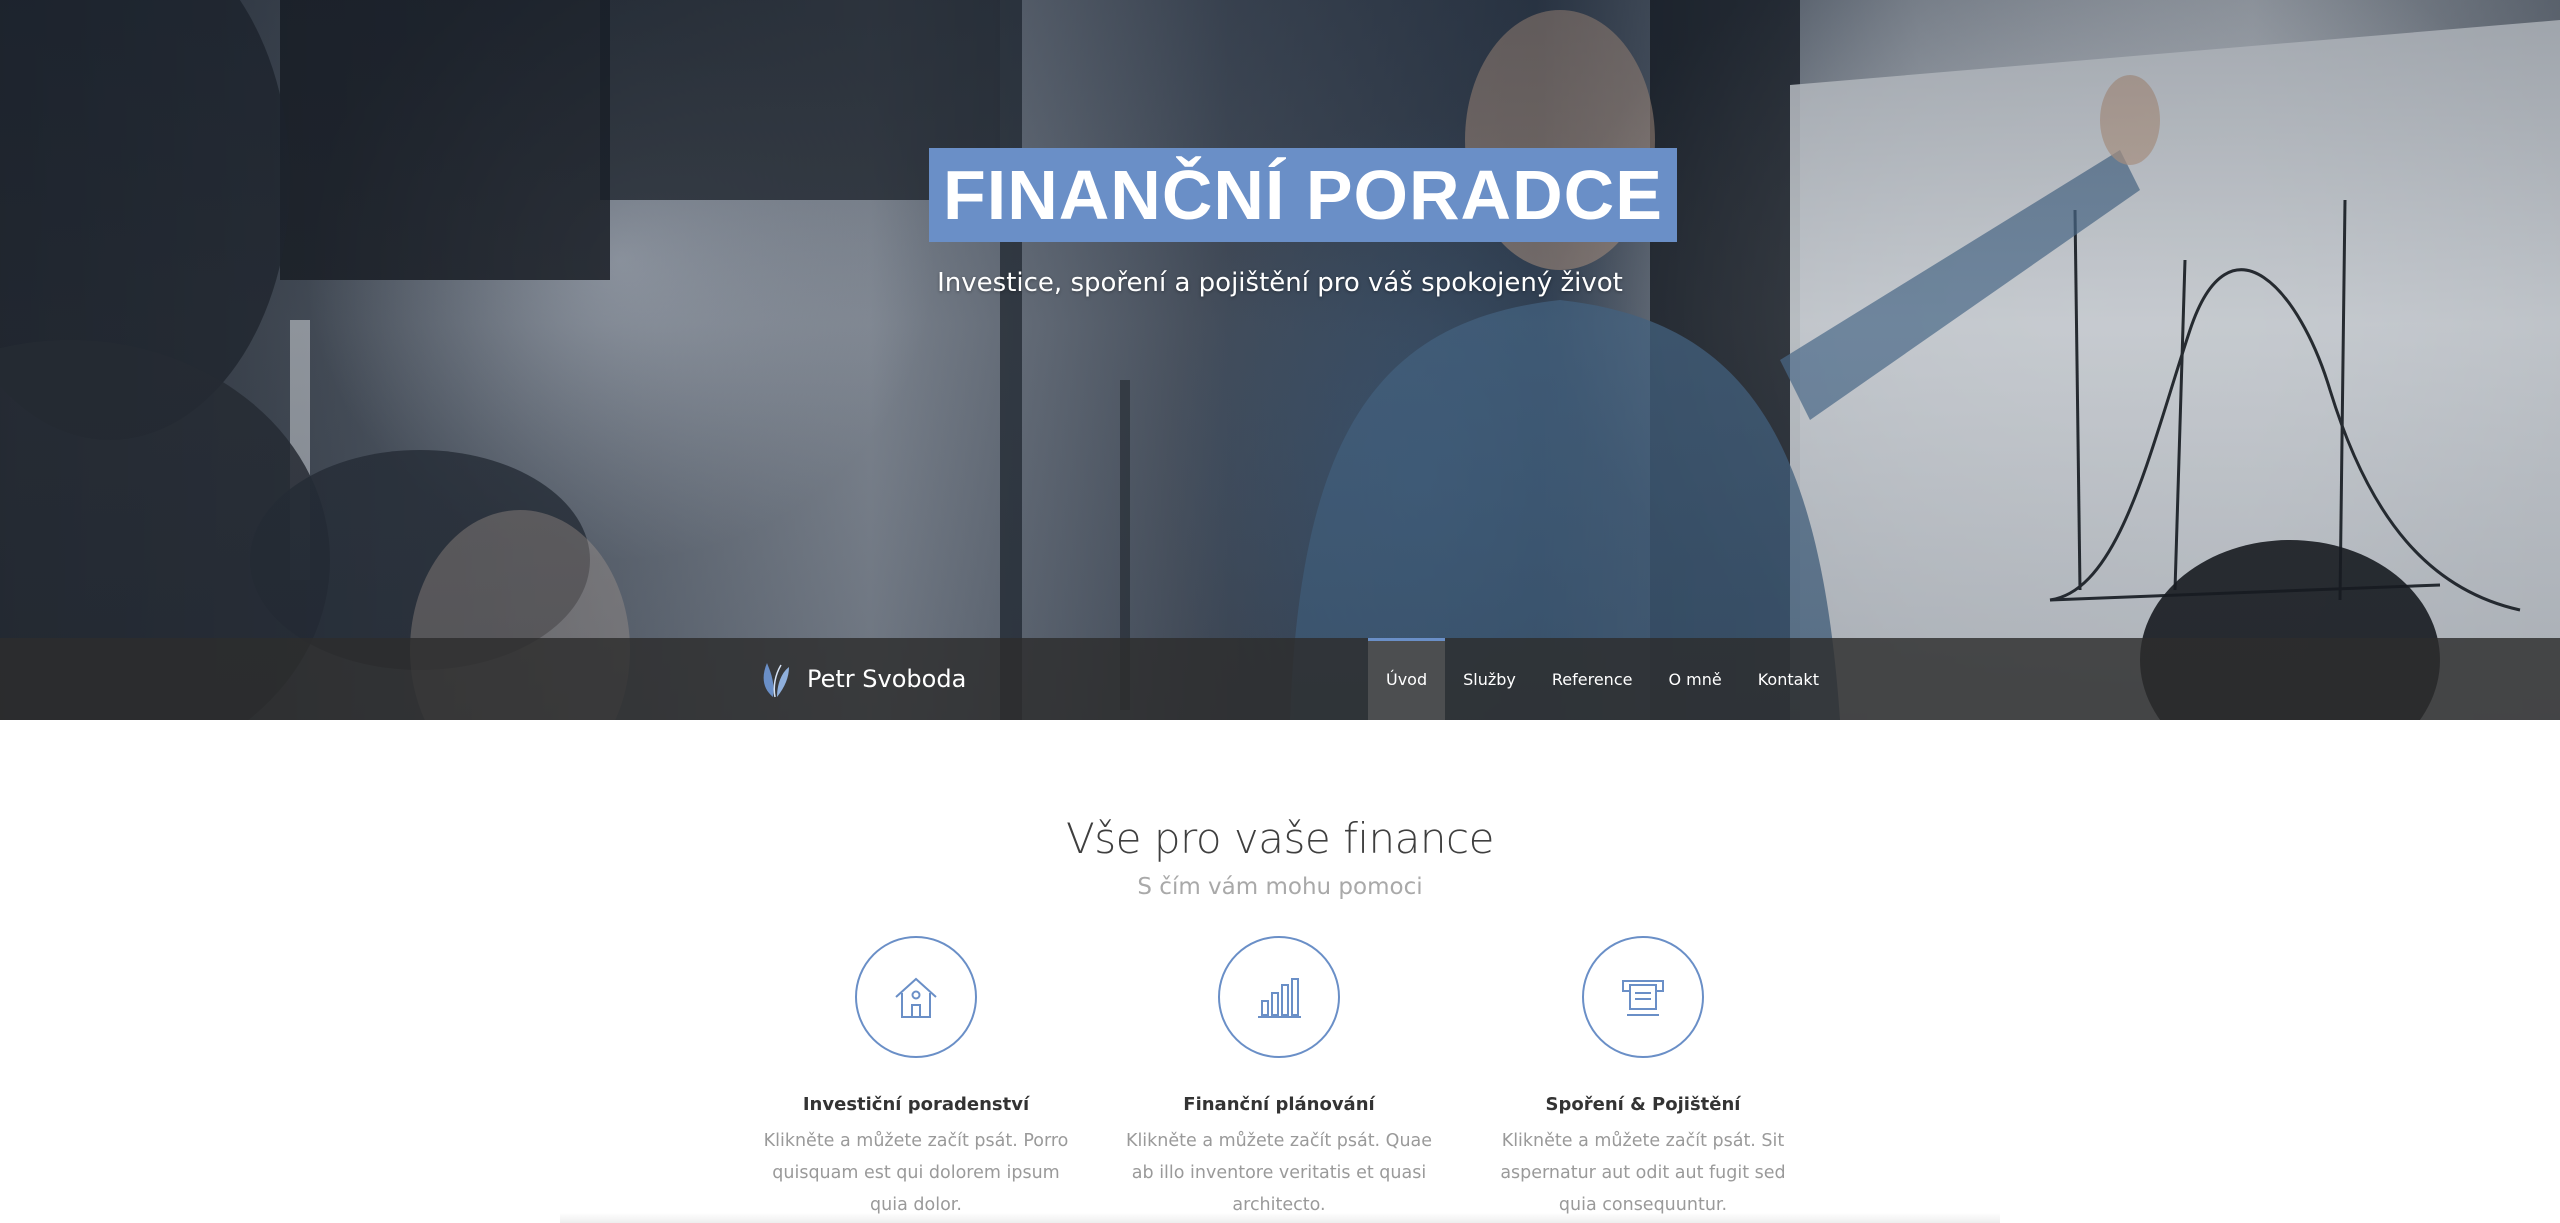 The image size is (2560, 1223). I want to click on feature-title: Spoření & Pojištění, so click(1643, 1104).